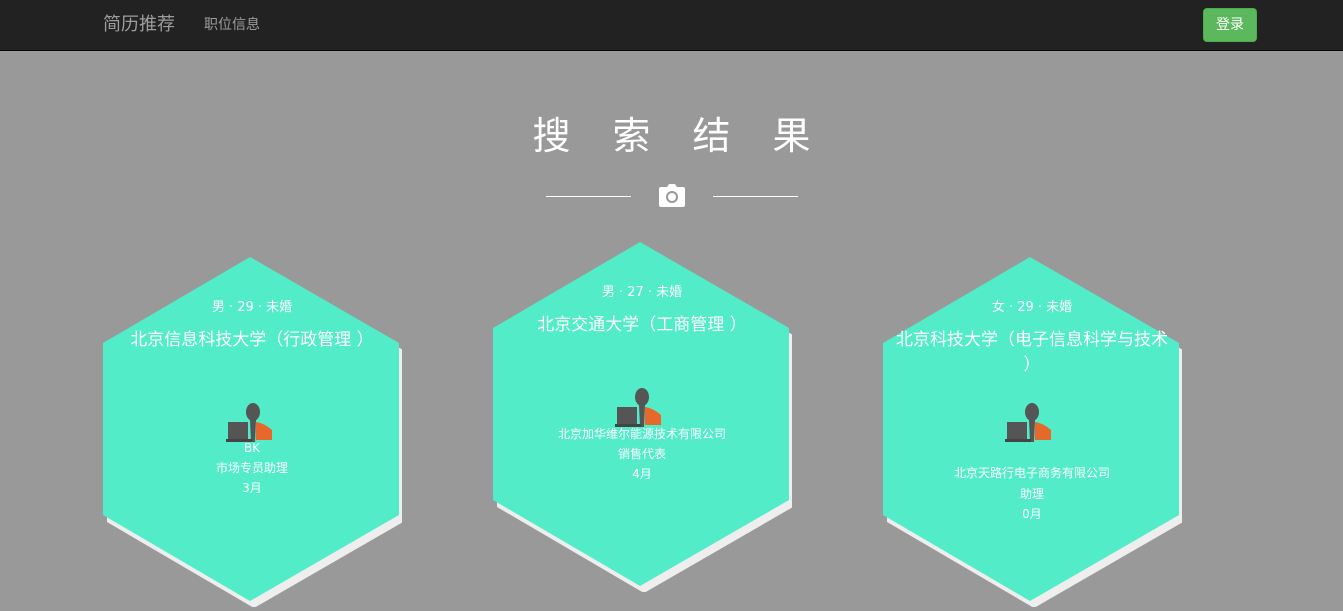  Describe the element at coordinates (1032, 352) in the screenshot. I see `candidate-school: 北京科技大学（电子信息科学与技术 ）` at that location.